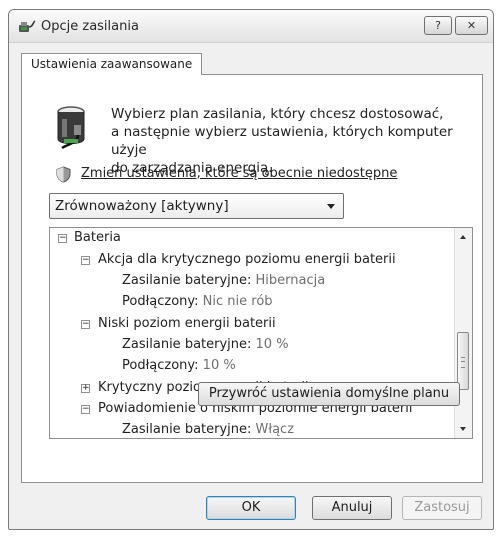  I want to click on tree-item-label: Bateria, so click(97, 237).